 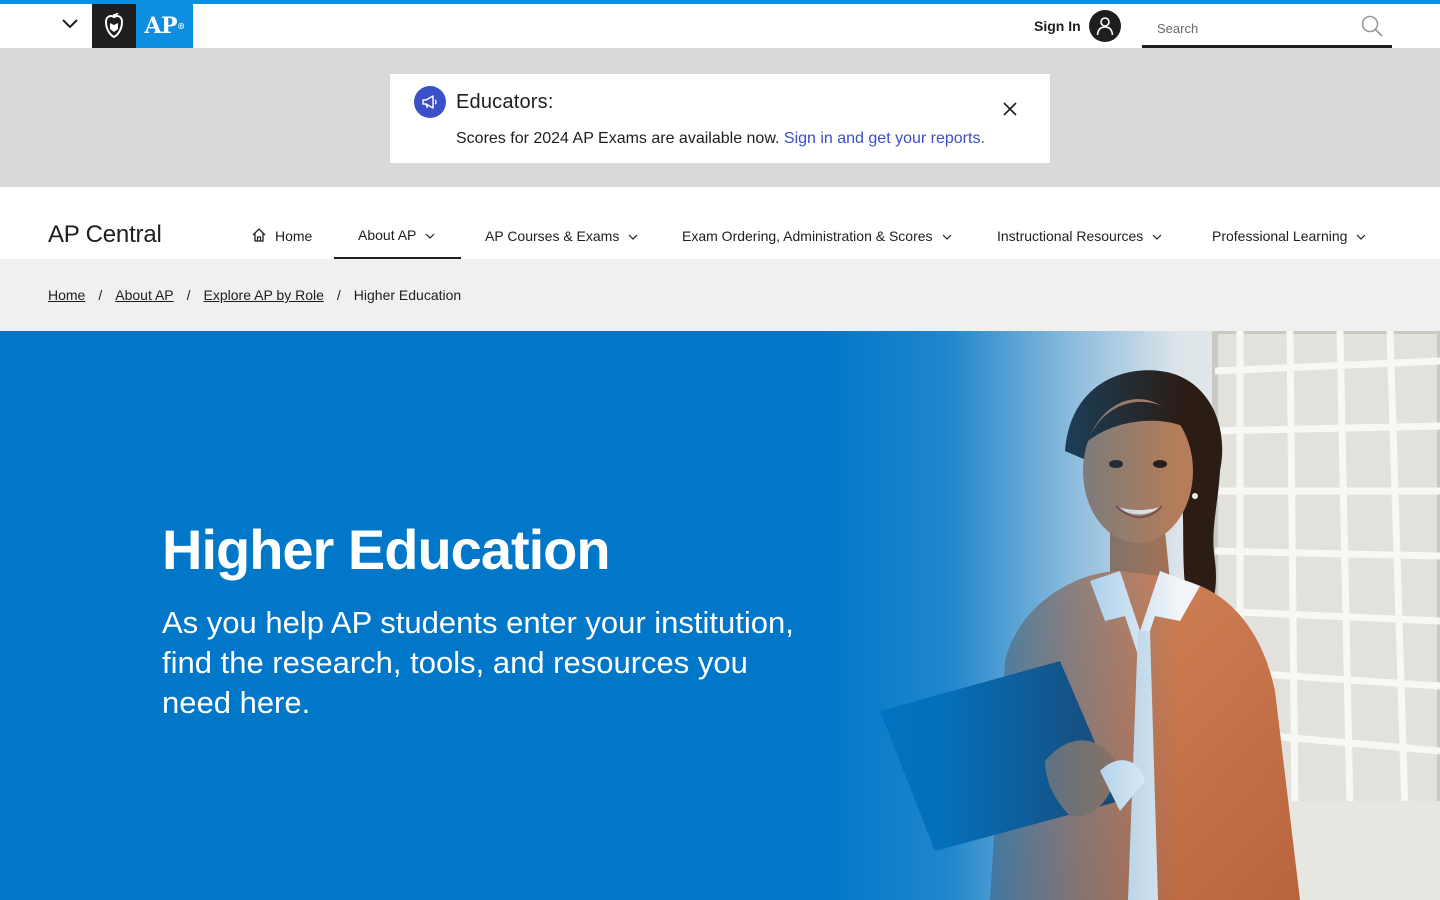 What do you see at coordinates (387, 235) in the screenshot?
I see `nav-label: About AP` at bounding box center [387, 235].